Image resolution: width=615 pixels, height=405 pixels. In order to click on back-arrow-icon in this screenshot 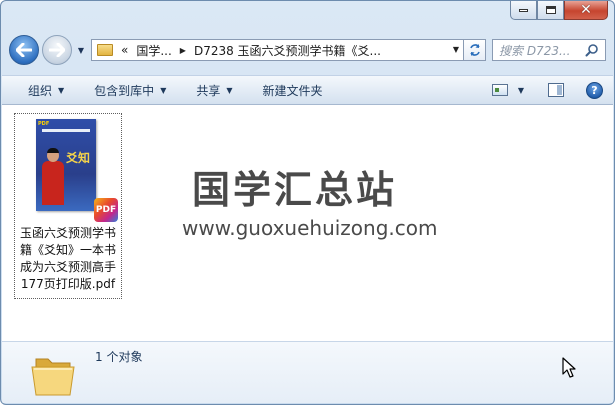, I will do `click(24, 50)`.